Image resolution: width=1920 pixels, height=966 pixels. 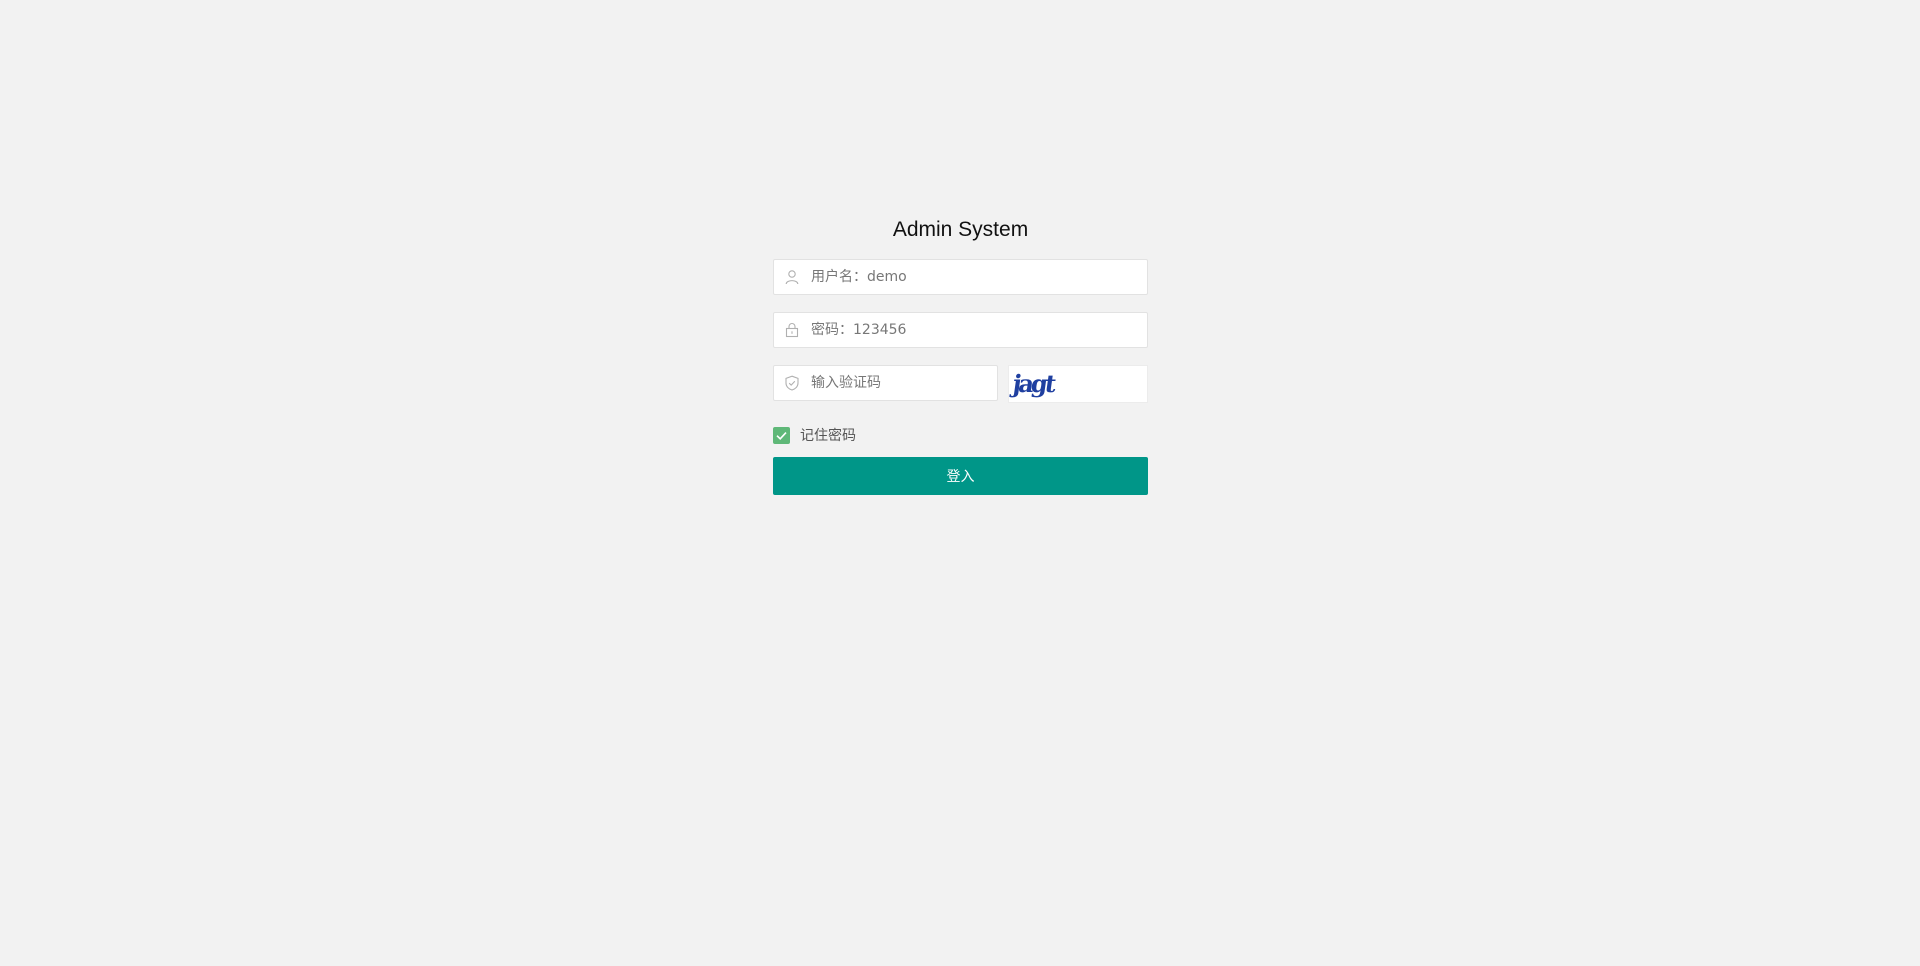 I want to click on remember-password-label: 记住密码, so click(x=828, y=436).